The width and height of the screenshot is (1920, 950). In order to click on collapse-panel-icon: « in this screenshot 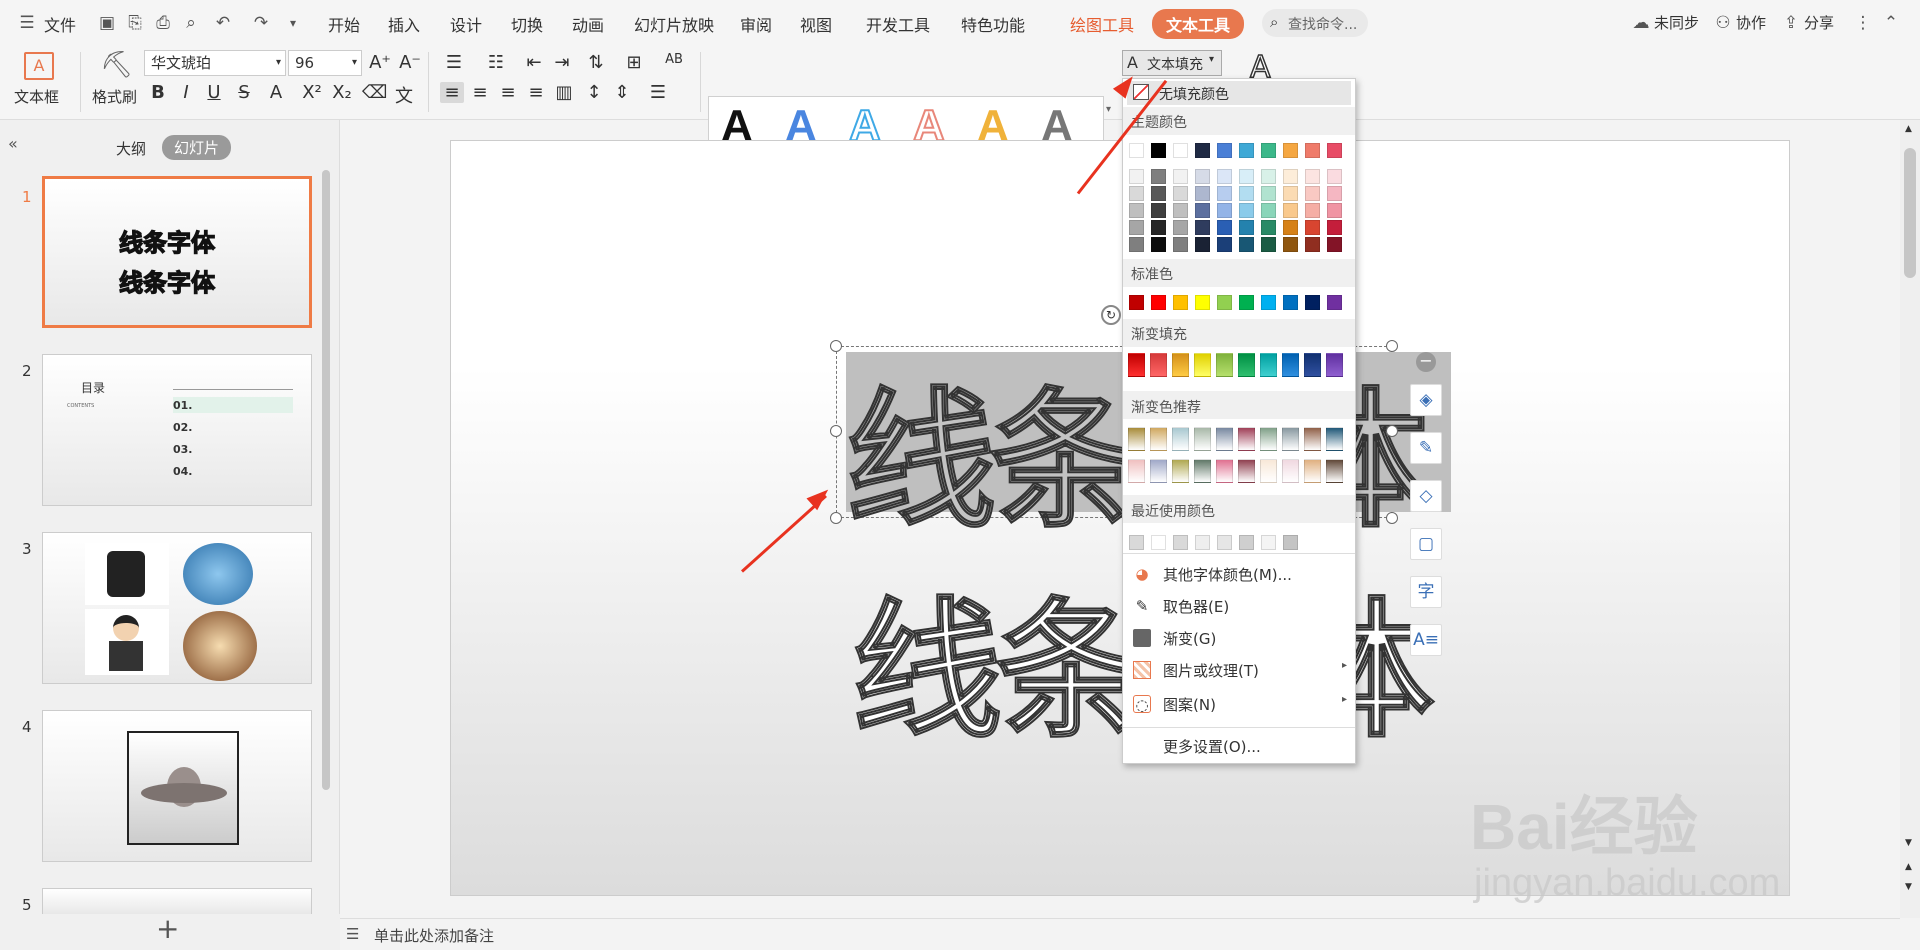, I will do `click(13, 143)`.